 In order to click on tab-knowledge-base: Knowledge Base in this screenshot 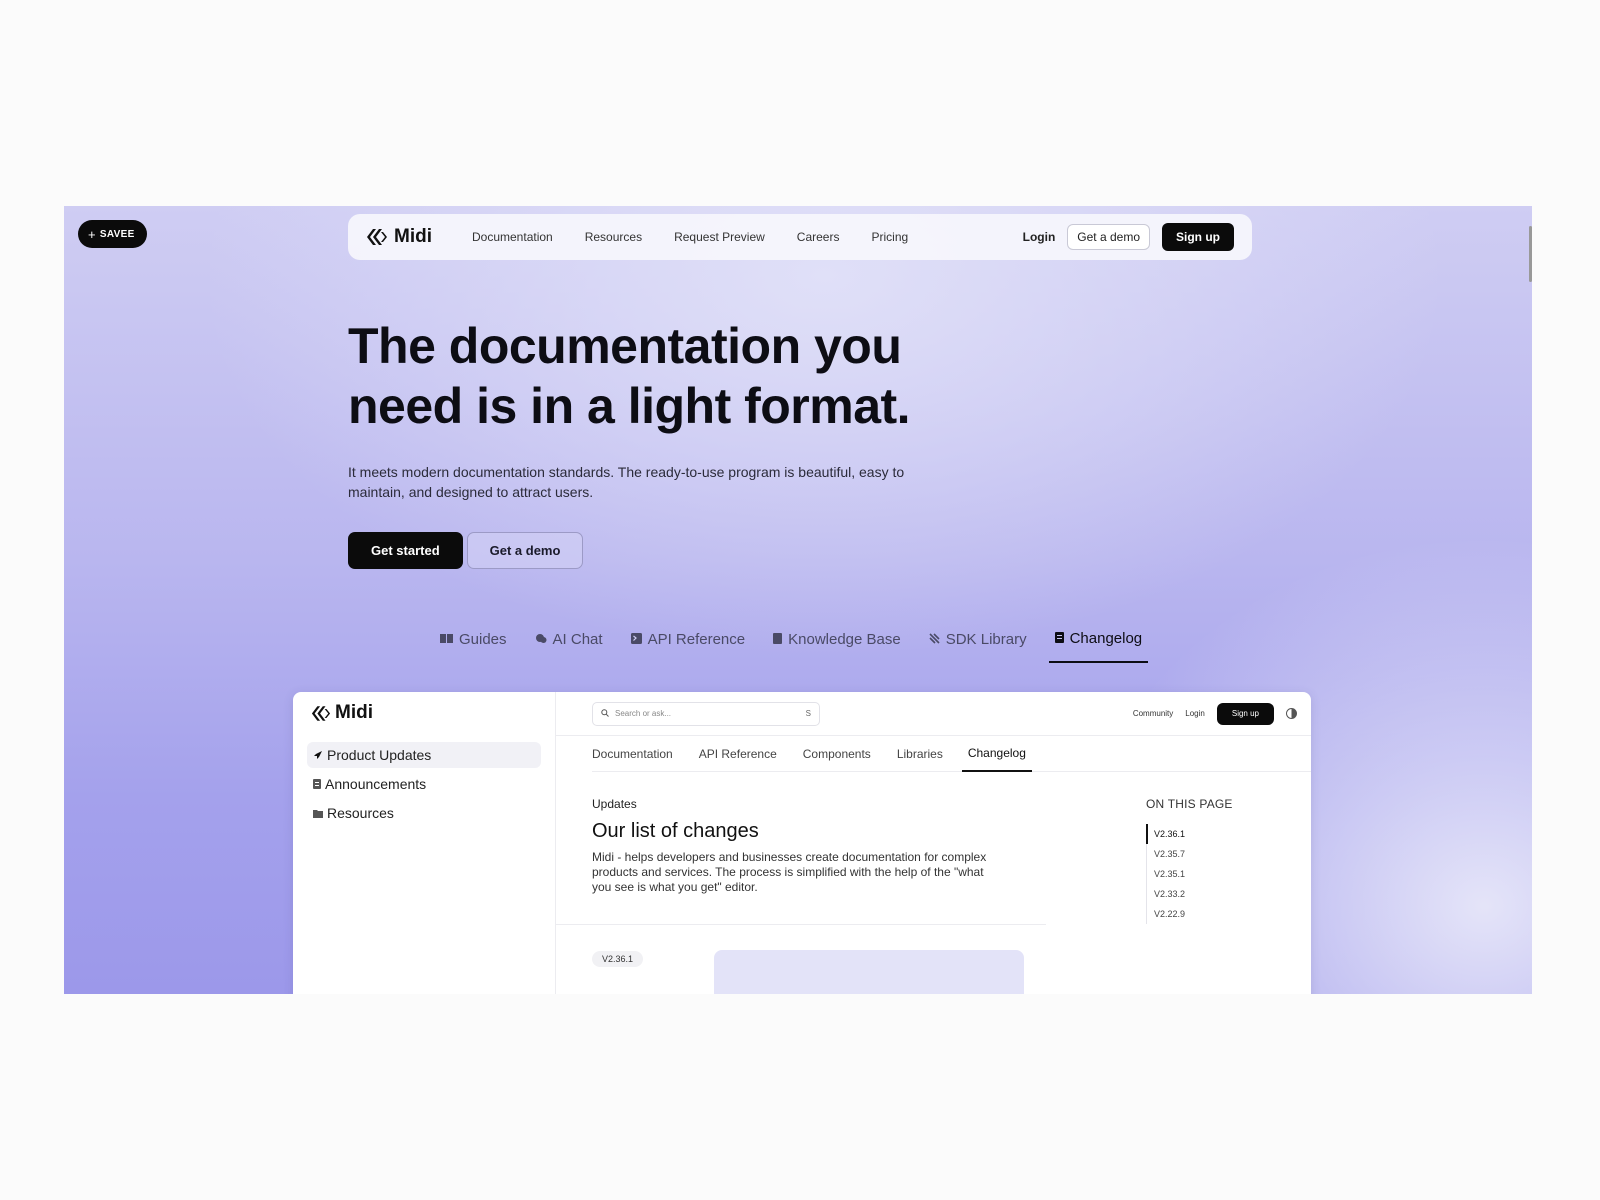, I will do `click(837, 646)`.